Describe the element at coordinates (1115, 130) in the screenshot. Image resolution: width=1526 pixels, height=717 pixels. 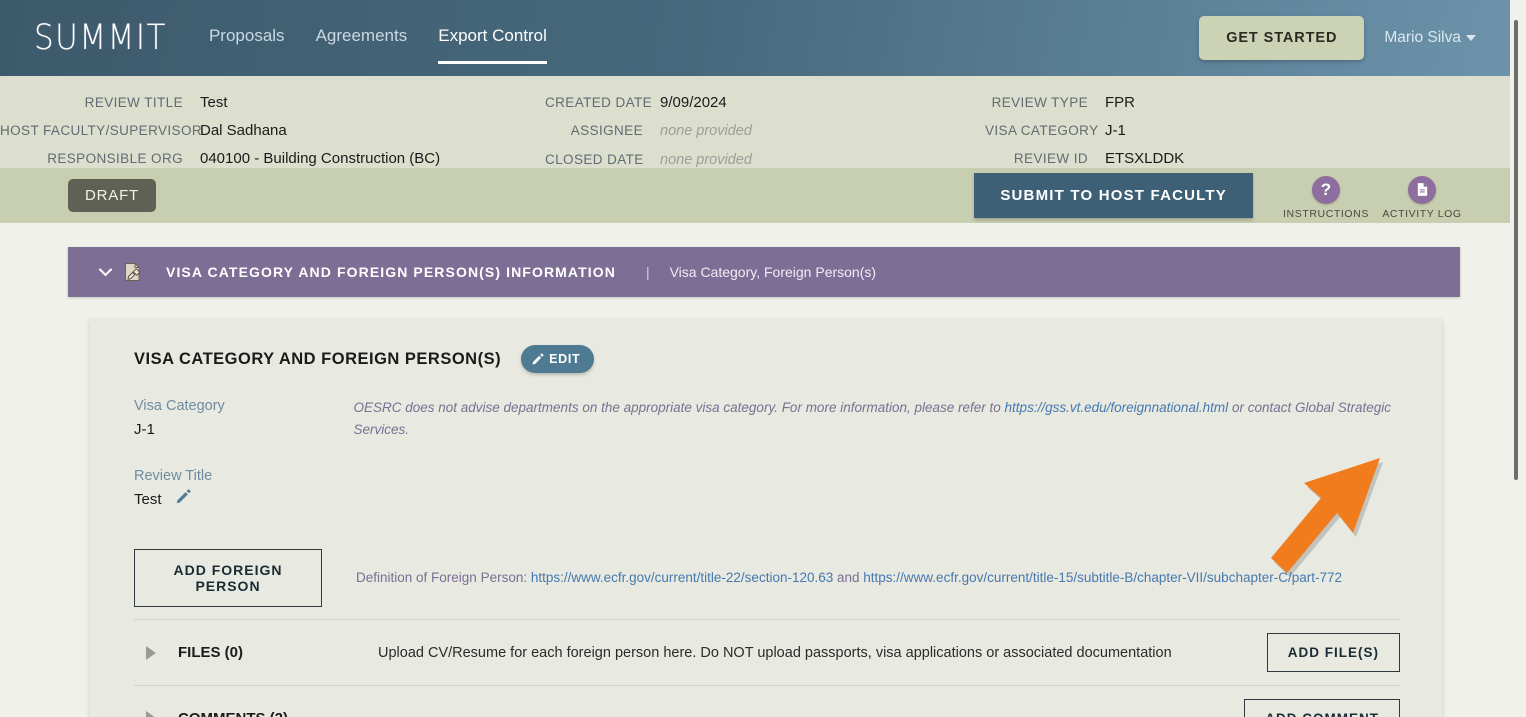
I see `metadata-value: J-1` at that location.